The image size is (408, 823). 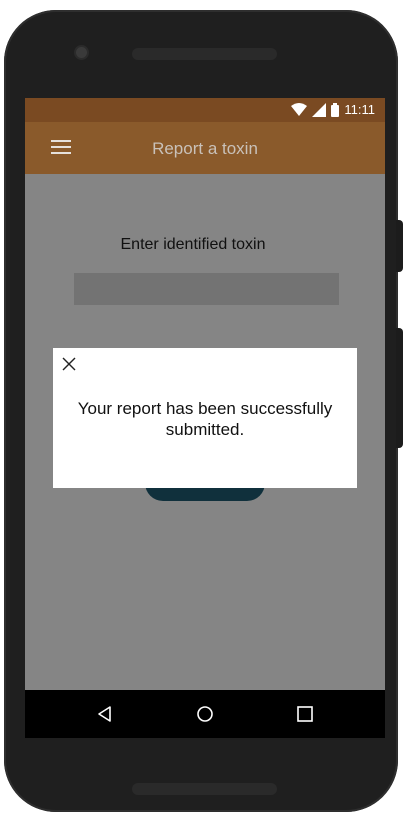 I want to click on top-speaker, so click(x=204, y=54).